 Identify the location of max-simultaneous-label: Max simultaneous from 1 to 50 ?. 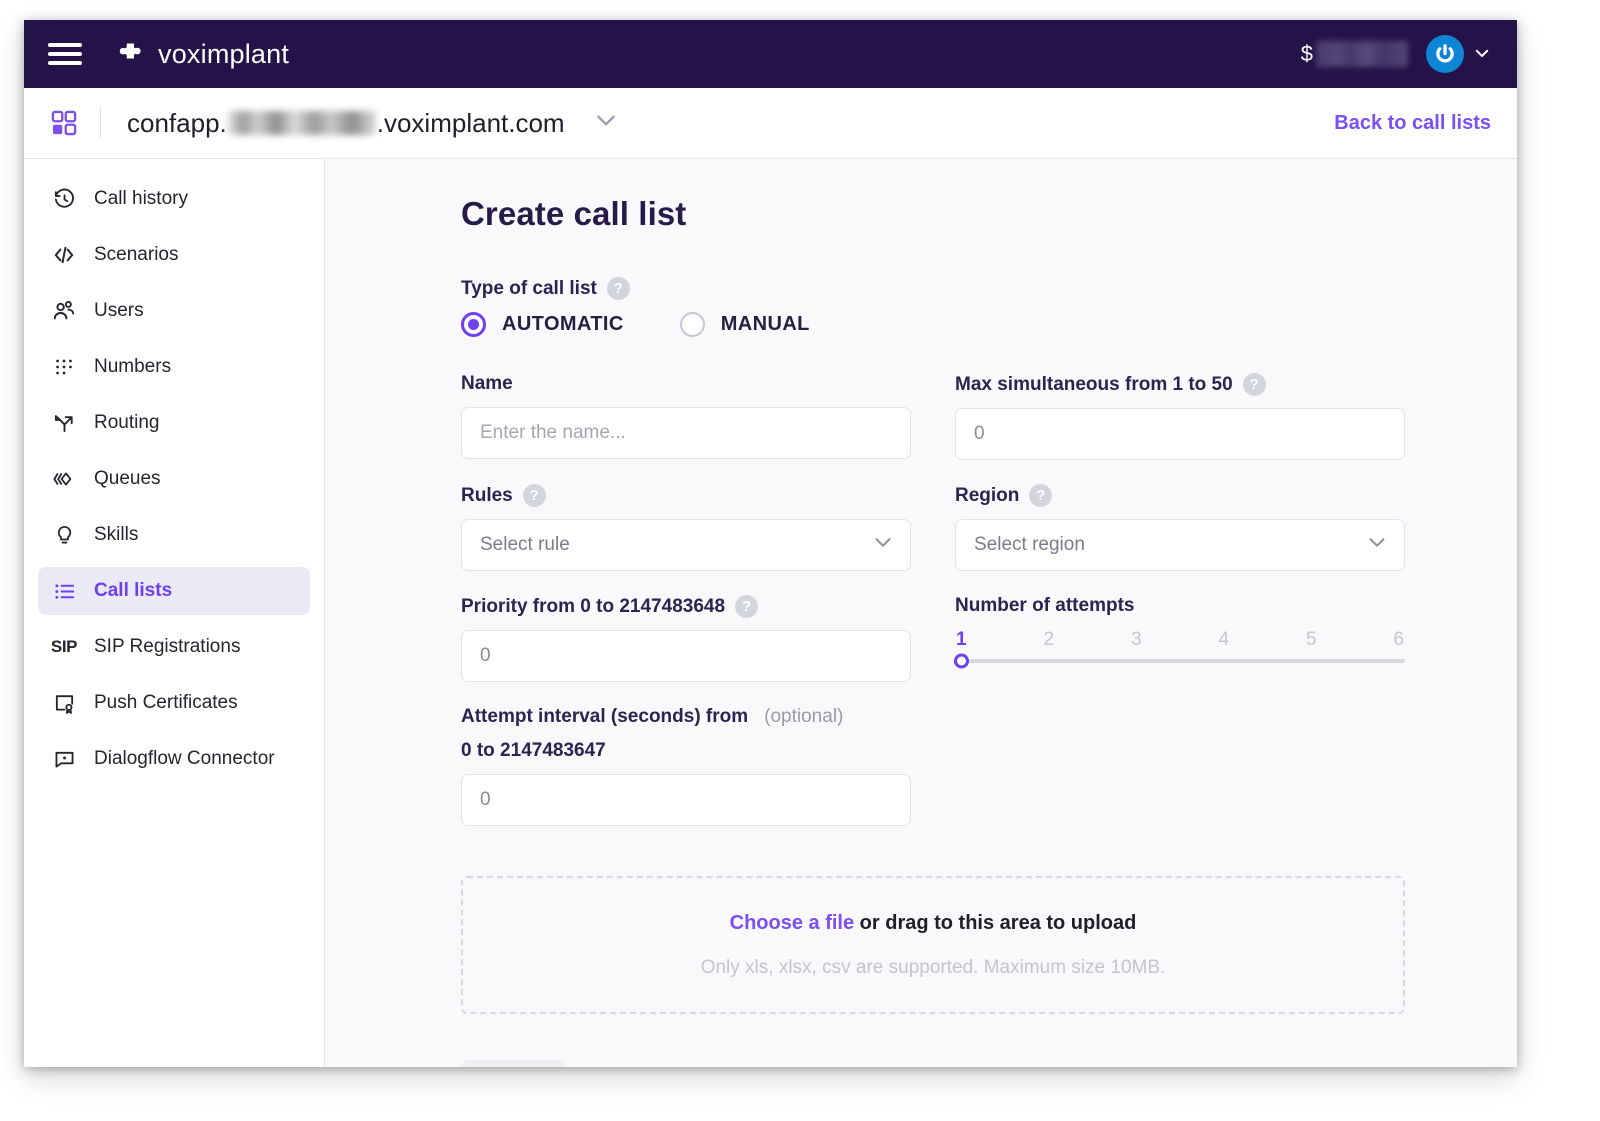
(1180, 384).